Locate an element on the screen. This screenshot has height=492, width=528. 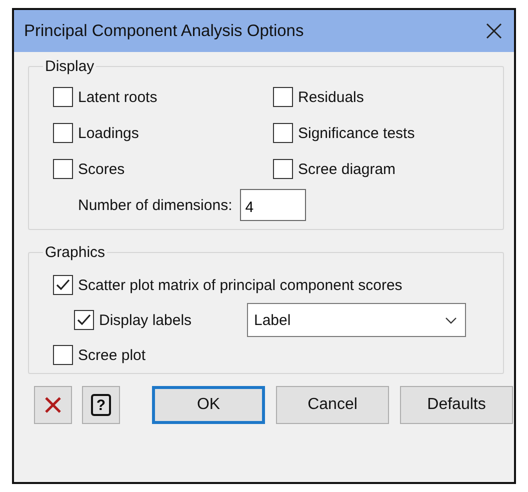
close-icon is located at coordinates (494, 31).